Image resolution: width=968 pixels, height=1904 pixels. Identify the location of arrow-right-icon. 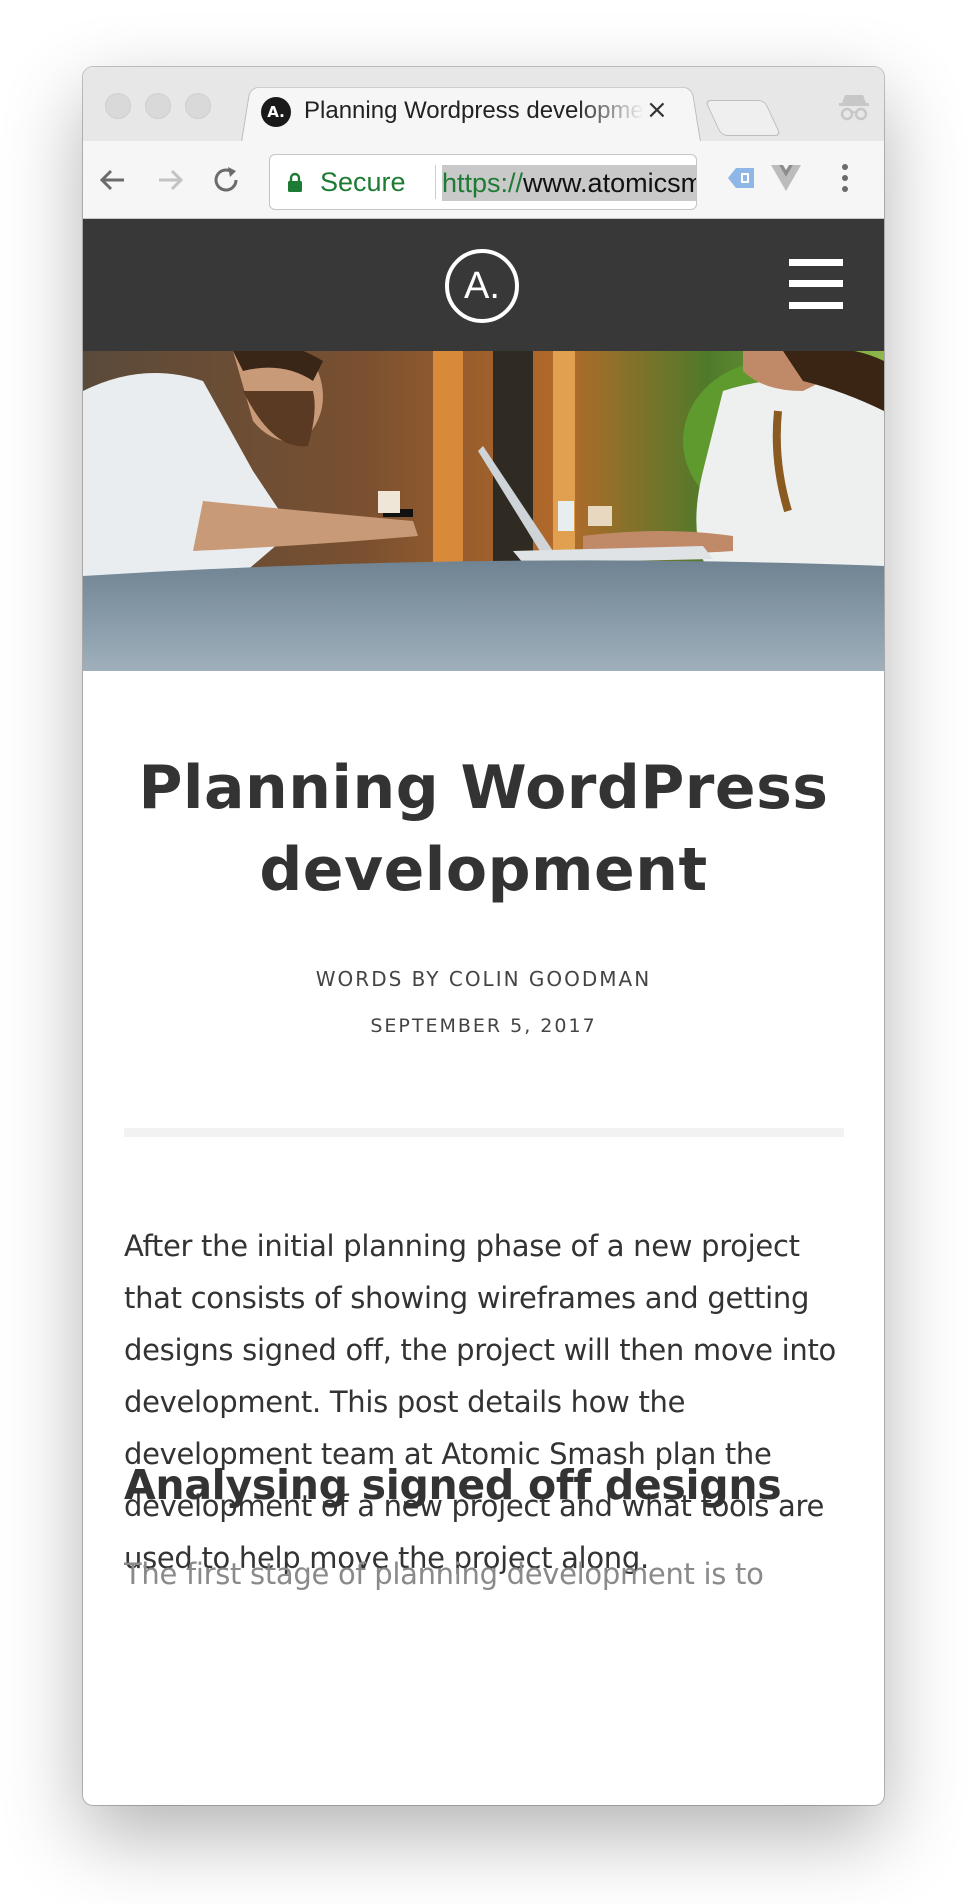
(170, 180).